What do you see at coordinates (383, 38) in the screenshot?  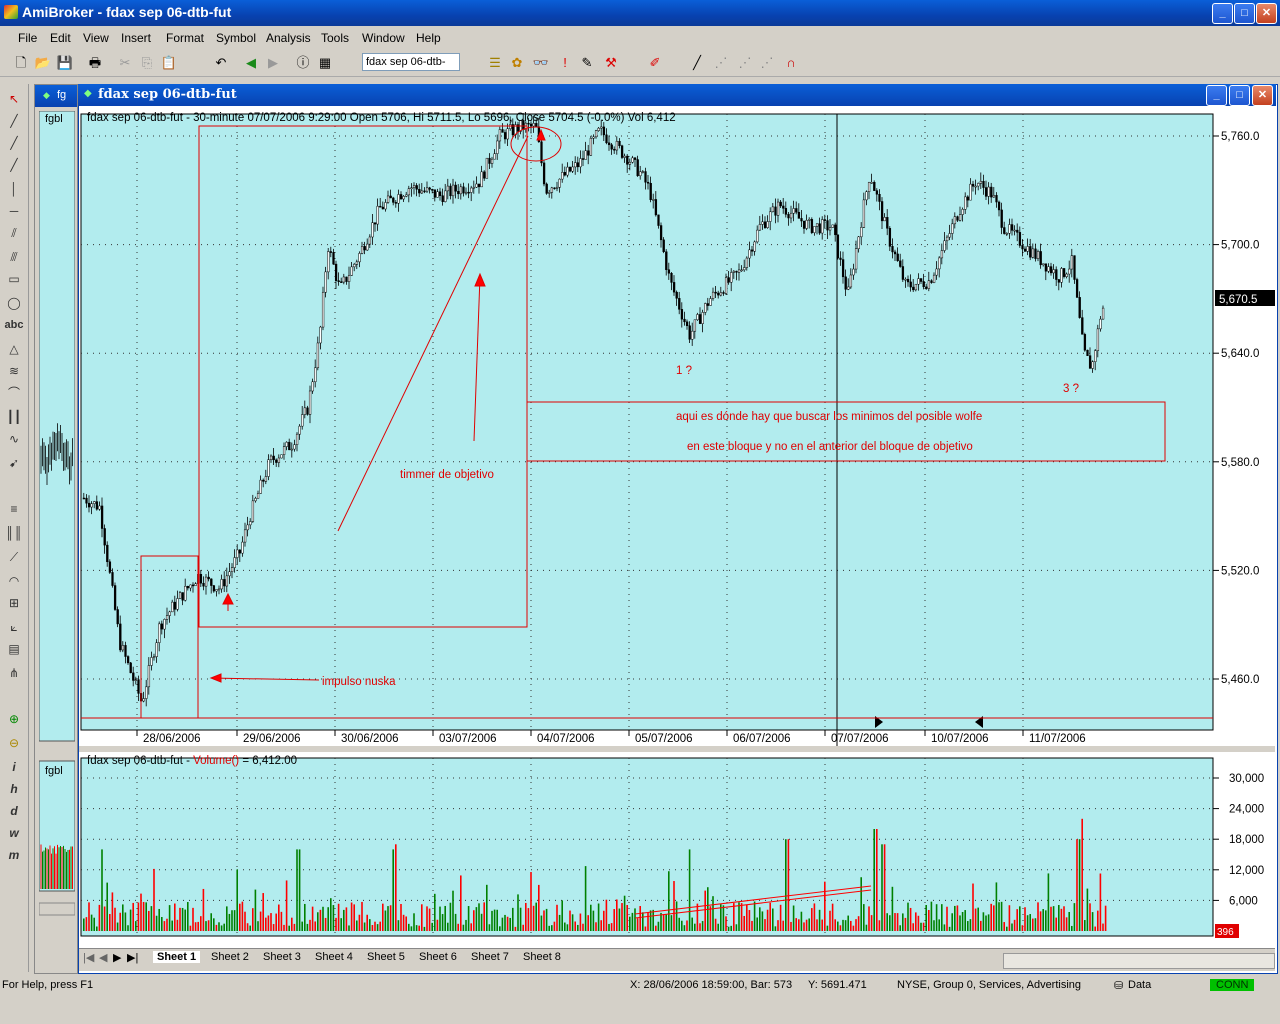 I see `menu-window: Window` at bounding box center [383, 38].